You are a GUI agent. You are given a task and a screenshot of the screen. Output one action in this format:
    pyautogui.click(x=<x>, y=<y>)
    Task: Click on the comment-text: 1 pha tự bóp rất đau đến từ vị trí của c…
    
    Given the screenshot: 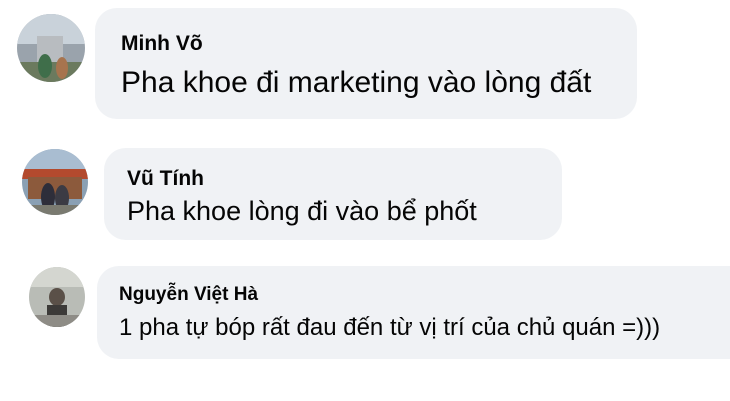 What is the action you would take?
    pyautogui.click(x=390, y=327)
    